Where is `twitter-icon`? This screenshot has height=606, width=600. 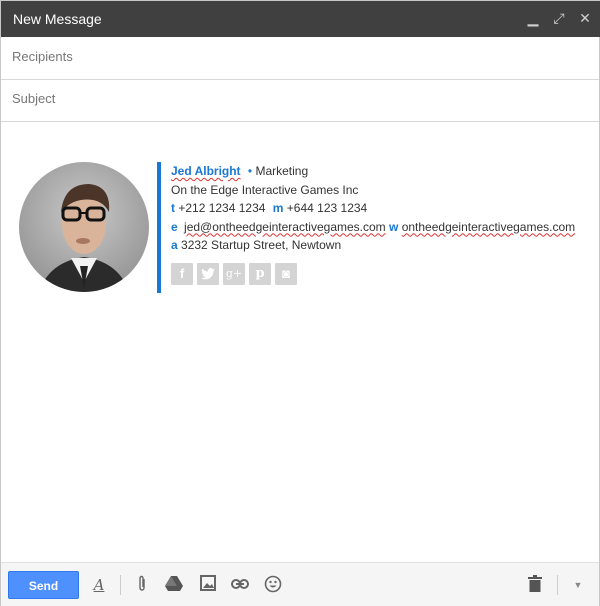 twitter-icon is located at coordinates (208, 273).